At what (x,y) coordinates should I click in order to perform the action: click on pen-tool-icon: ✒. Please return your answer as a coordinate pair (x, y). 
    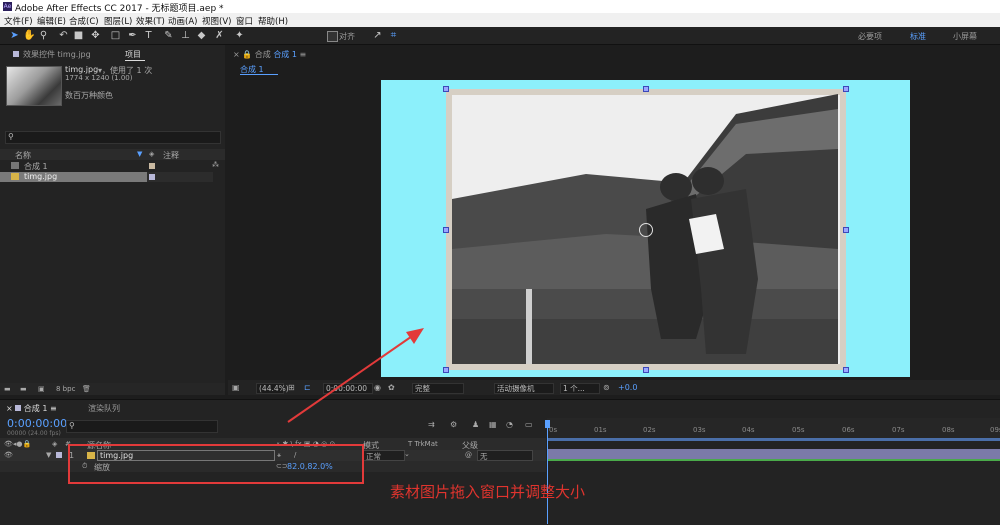
    Looking at the image, I should click on (132, 35).